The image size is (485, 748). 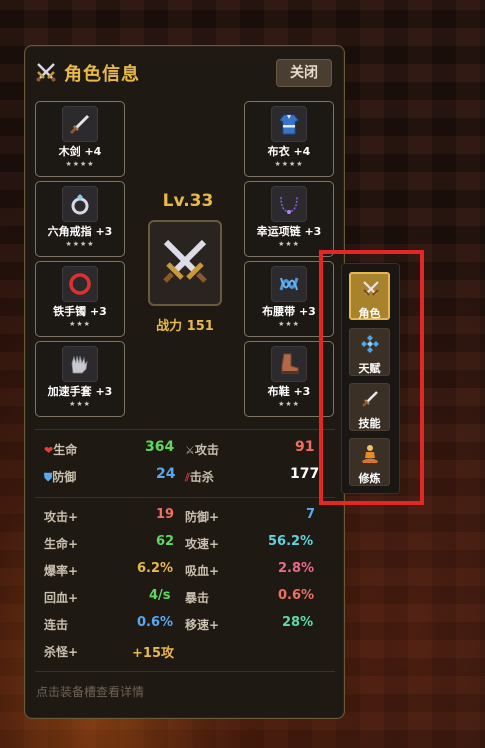 I want to click on bonus-stat-label: 暴击, so click(x=197, y=598).